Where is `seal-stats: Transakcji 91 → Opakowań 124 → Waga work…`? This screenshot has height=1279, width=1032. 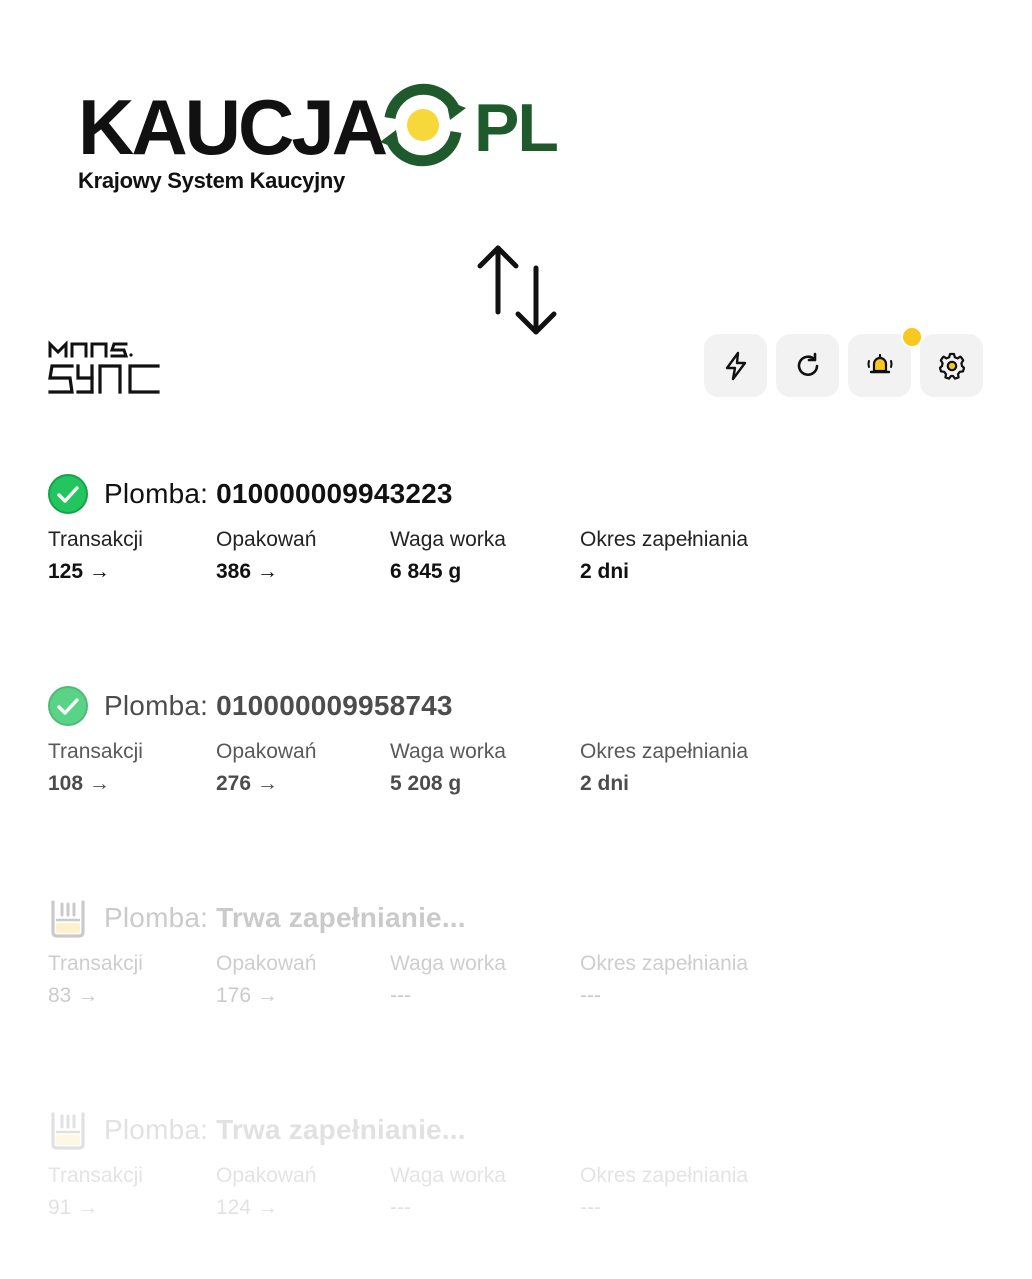 seal-stats: Transakcji 91 → Opakowań 124 → Waga work… is located at coordinates (438, 1199).